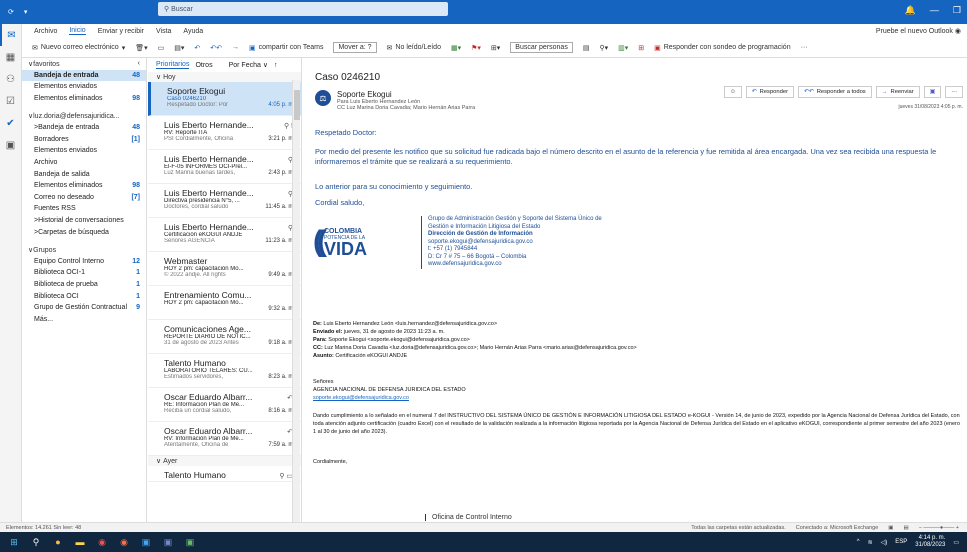  Describe the element at coordinates (197, 48) in the screenshot. I see `reply-icon: ↶` at that location.